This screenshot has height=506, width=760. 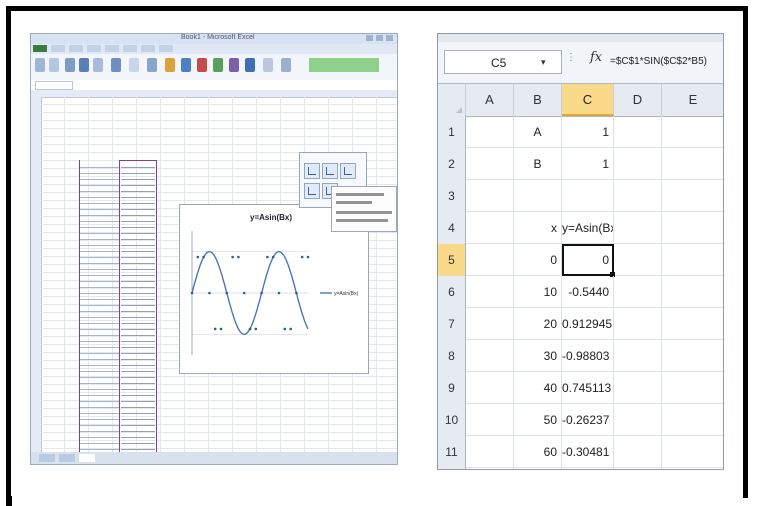 I want to click on cell-c3, so click(x=588, y=196).